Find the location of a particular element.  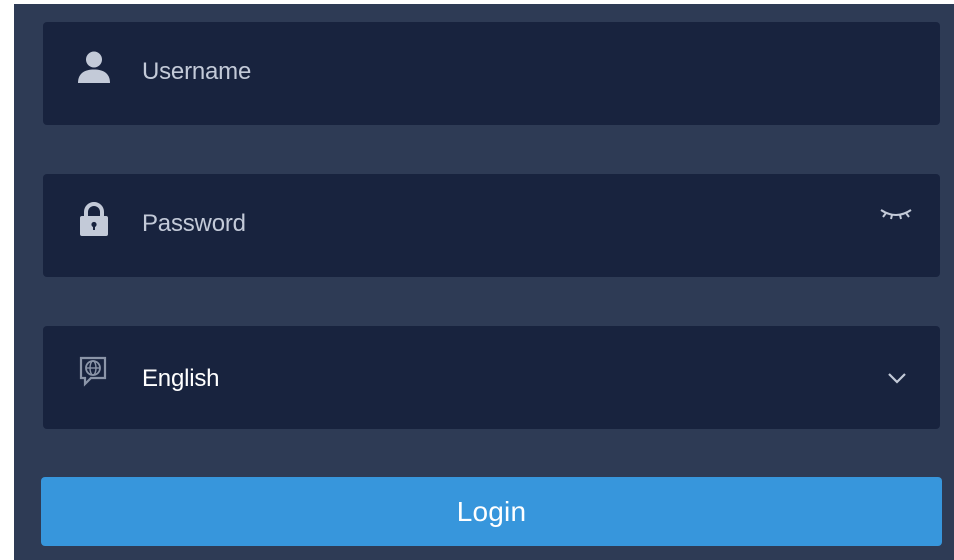

language-selected-value: English is located at coordinates (181, 378).